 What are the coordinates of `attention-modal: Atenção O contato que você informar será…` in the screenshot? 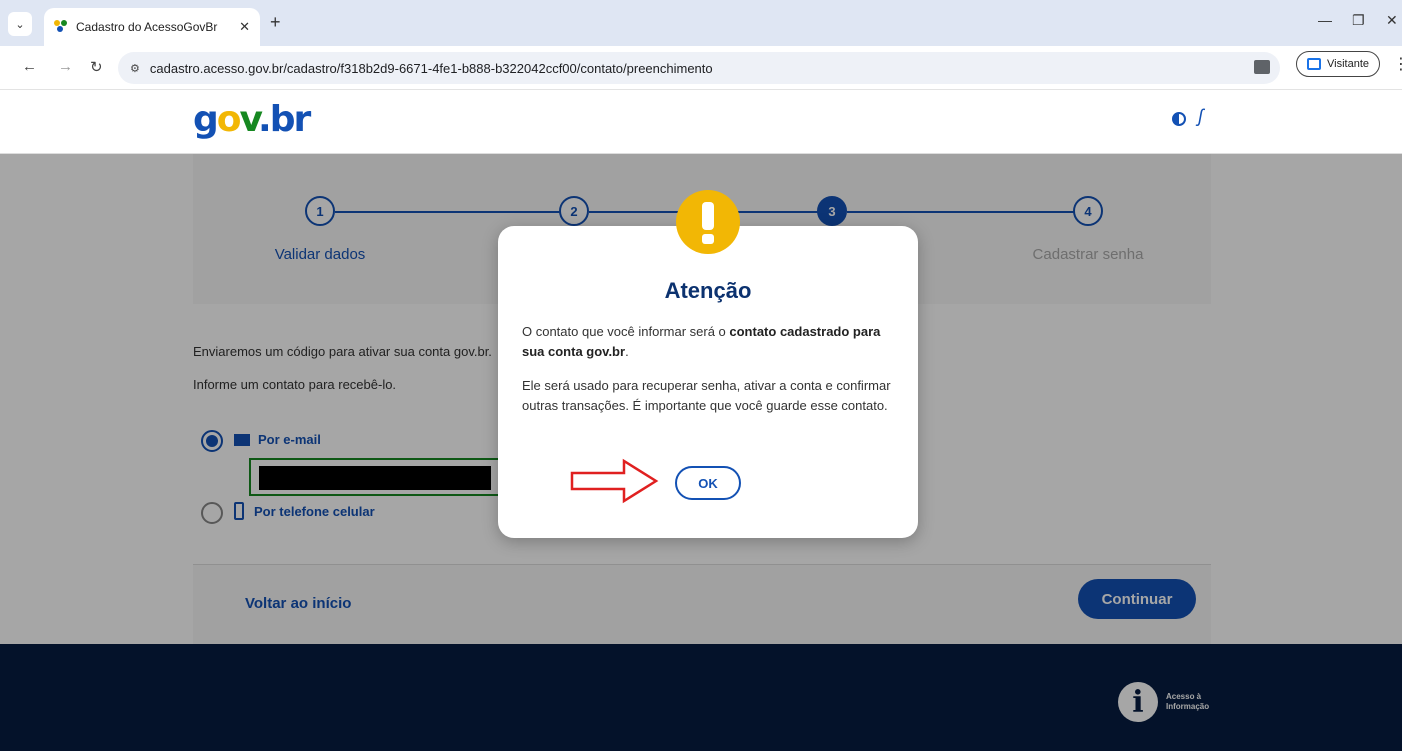 It's located at (708, 382).